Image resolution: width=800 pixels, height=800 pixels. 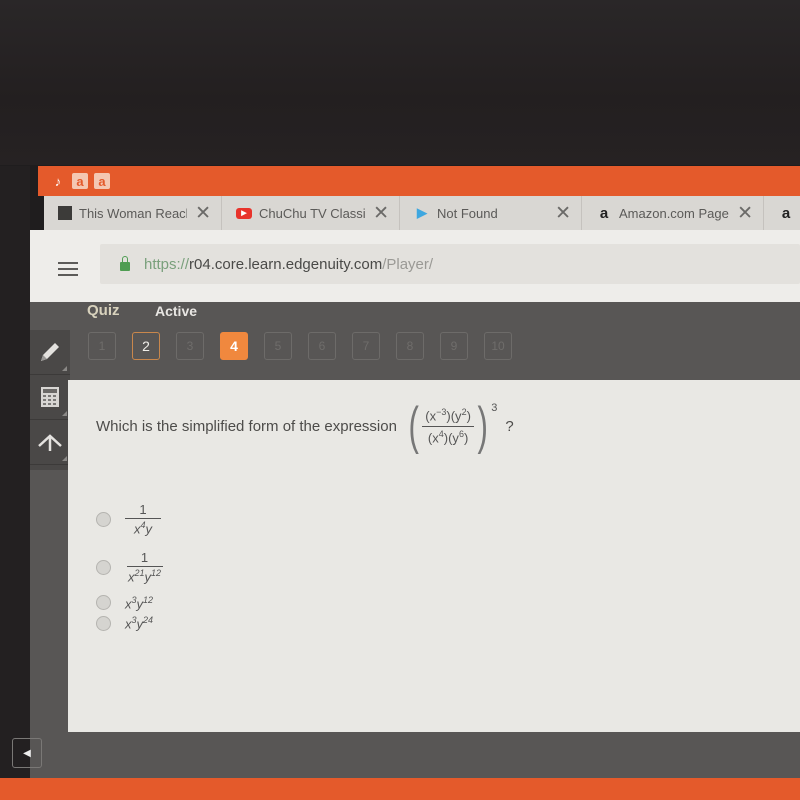 I want to click on tab-amazon: a Amazon.com Page ✕, so click(x=673, y=213).